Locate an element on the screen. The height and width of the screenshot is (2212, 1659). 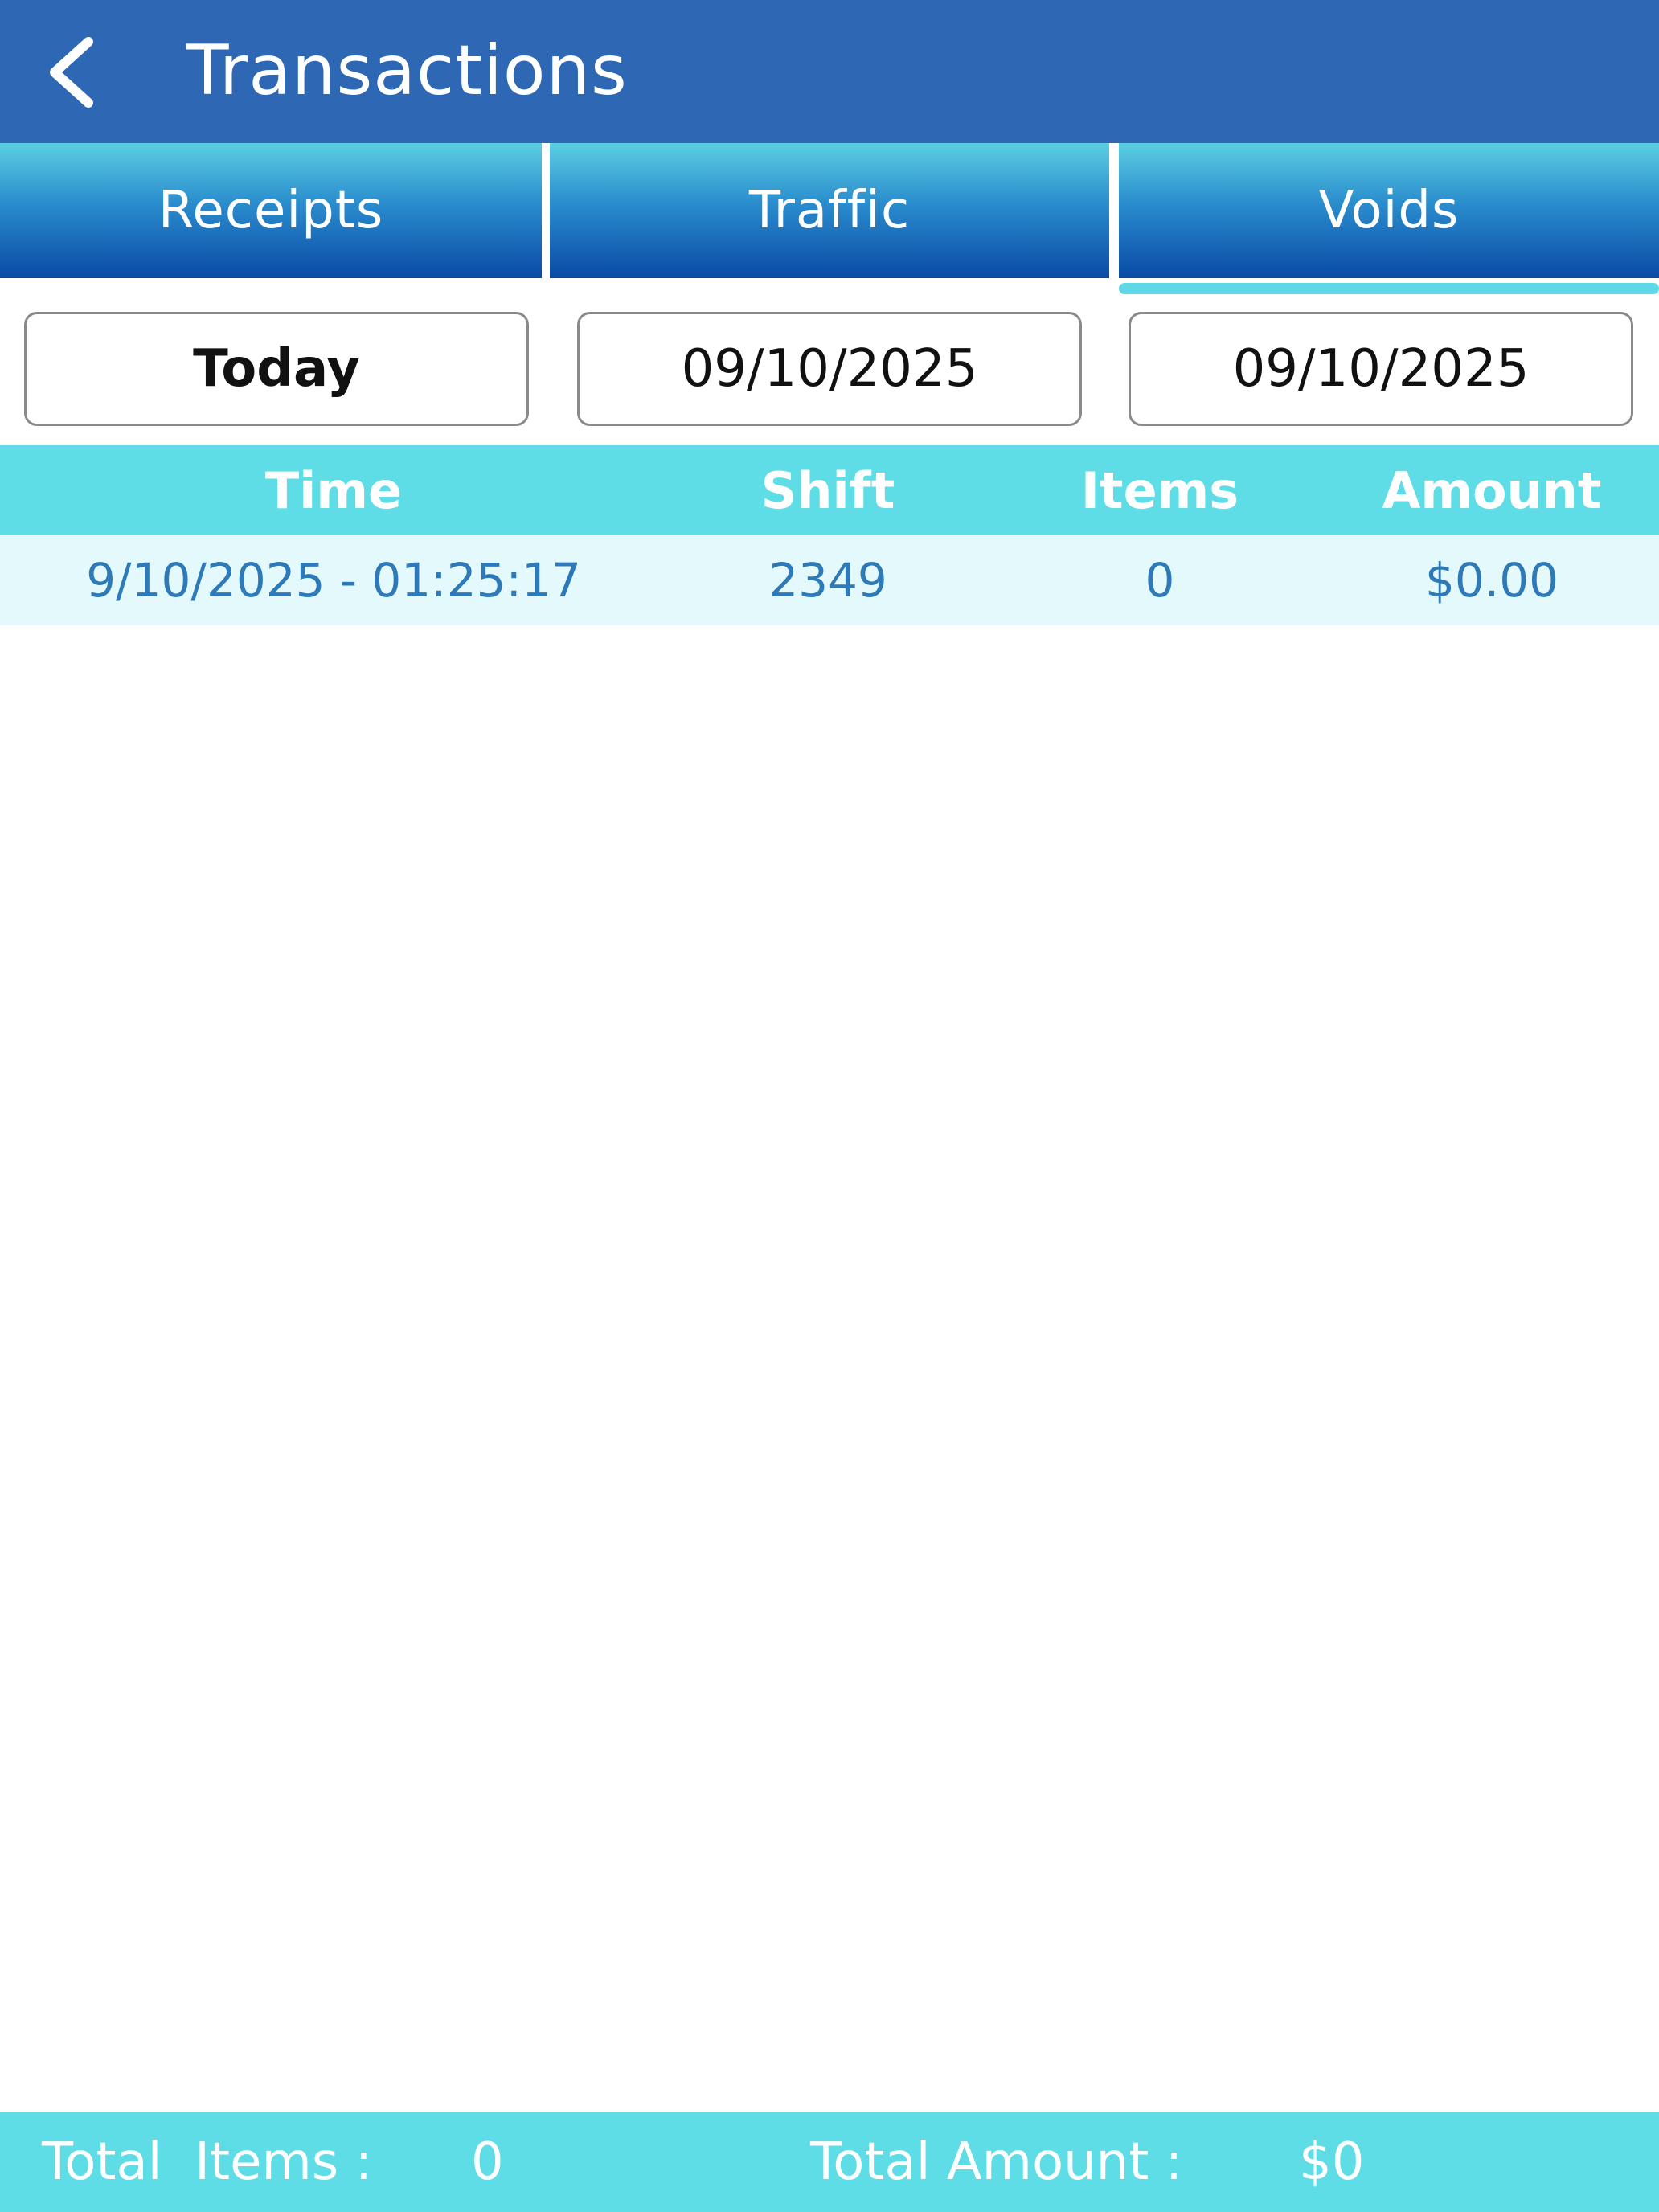
tab-voids: Voids is located at coordinates (1389, 211).